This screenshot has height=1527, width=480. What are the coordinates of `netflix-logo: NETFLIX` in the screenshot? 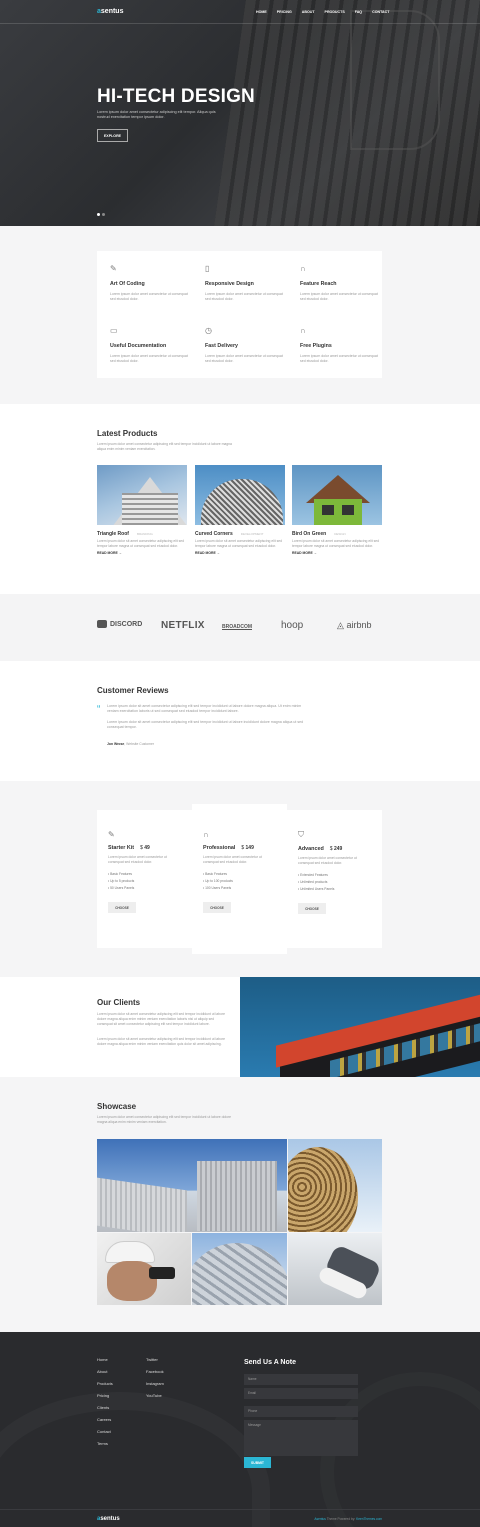 It's located at (183, 625).